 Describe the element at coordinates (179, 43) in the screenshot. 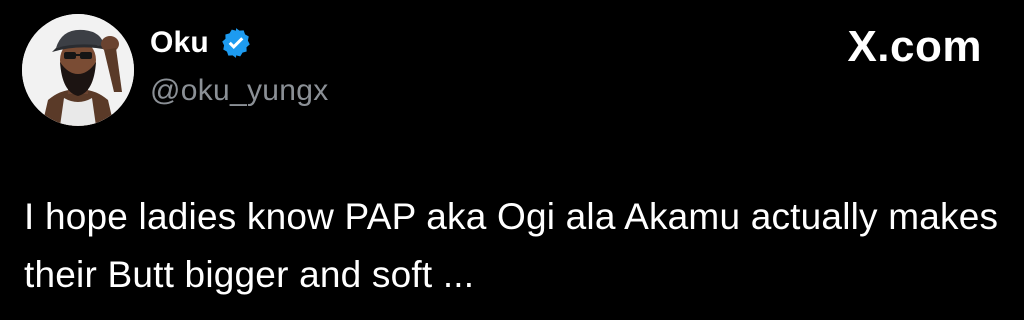

I see `display-name: Oku` at that location.